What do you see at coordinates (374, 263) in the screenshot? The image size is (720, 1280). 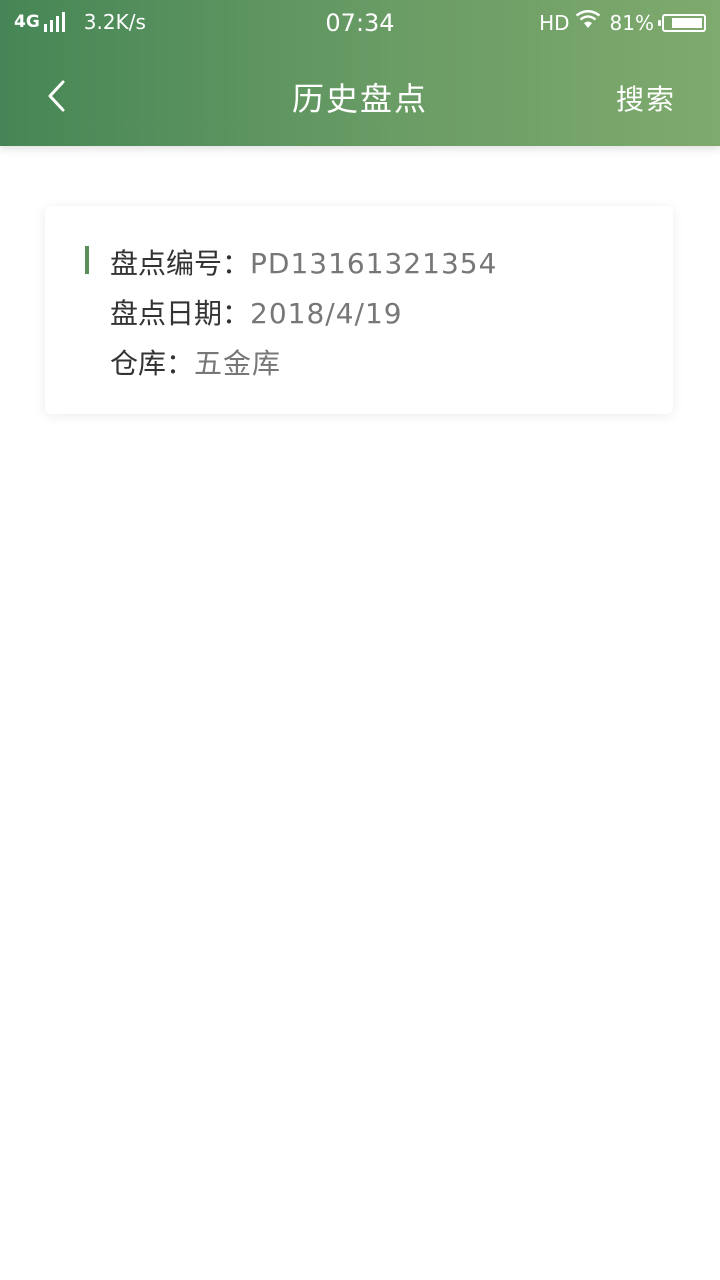 I see `record-number-value: PD13161321354` at bounding box center [374, 263].